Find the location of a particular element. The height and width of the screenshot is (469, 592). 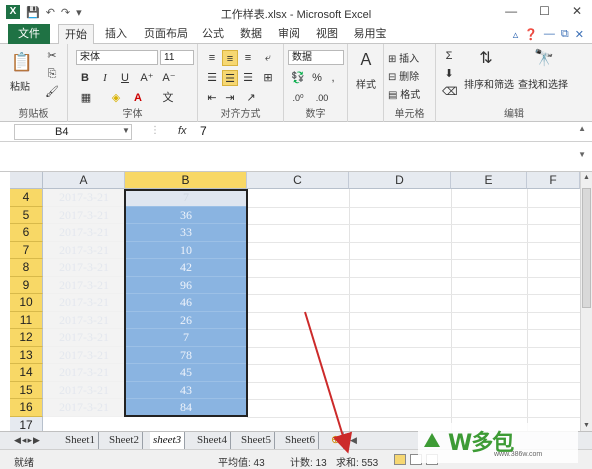

number-format-select: 数据 is located at coordinates (316, 57).